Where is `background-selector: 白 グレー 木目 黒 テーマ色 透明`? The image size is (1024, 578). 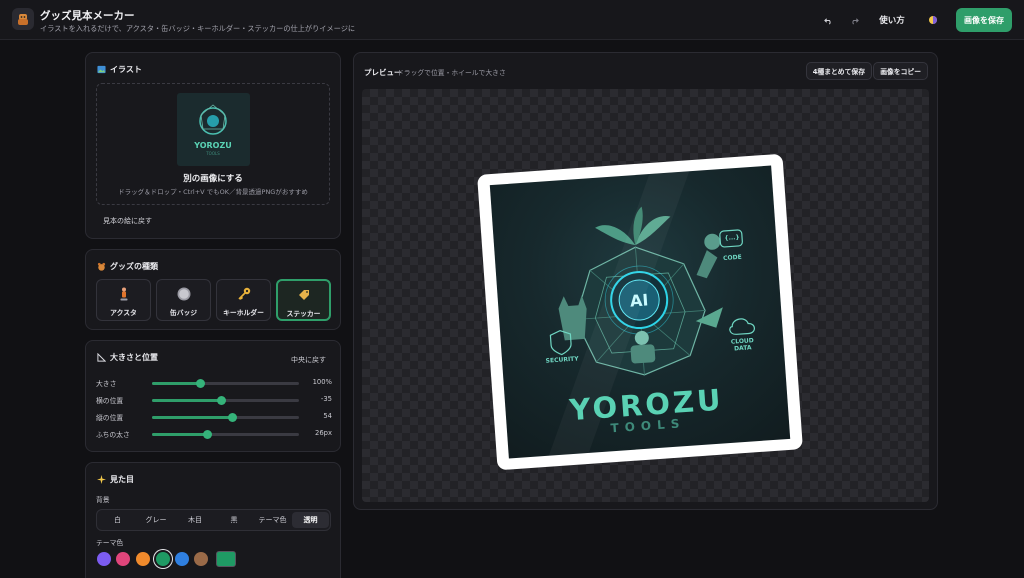 background-selector: 白 グレー 木目 黒 テーマ色 透明 is located at coordinates (213, 520).